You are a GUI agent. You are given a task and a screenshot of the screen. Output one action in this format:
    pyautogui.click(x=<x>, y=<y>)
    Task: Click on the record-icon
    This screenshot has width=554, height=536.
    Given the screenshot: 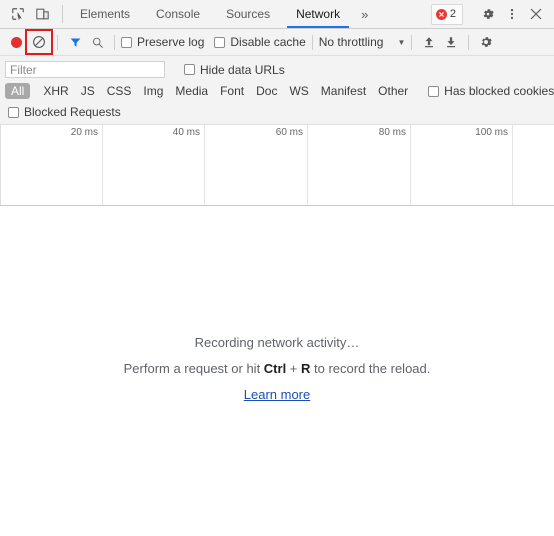 What is the action you would take?
    pyautogui.click(x=16, y=42)
    